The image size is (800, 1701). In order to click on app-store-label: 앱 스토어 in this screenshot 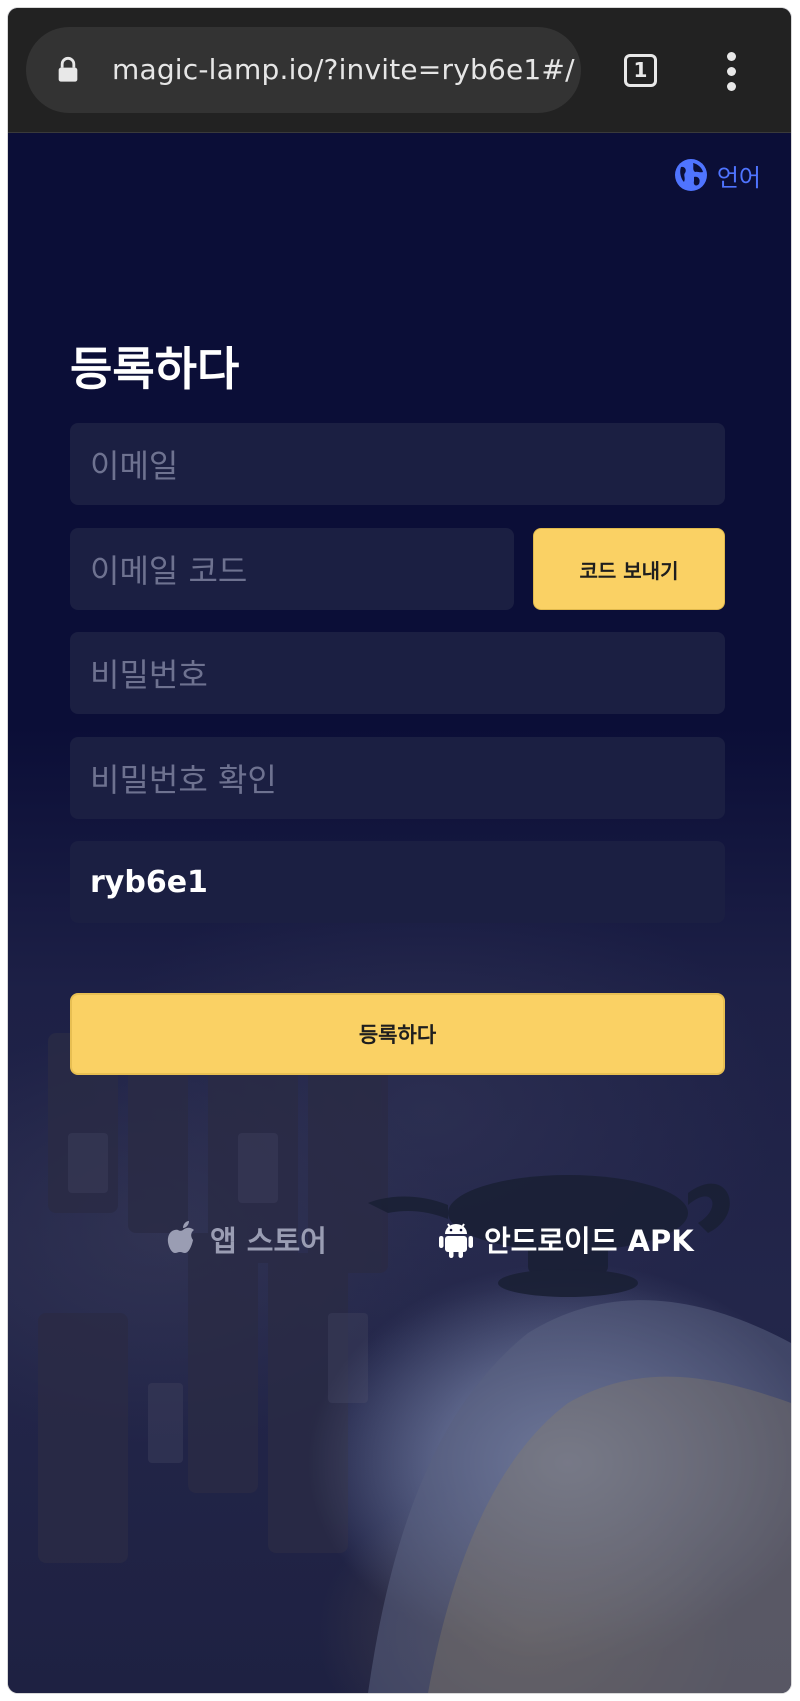, I will do `click(268, 1239)`.